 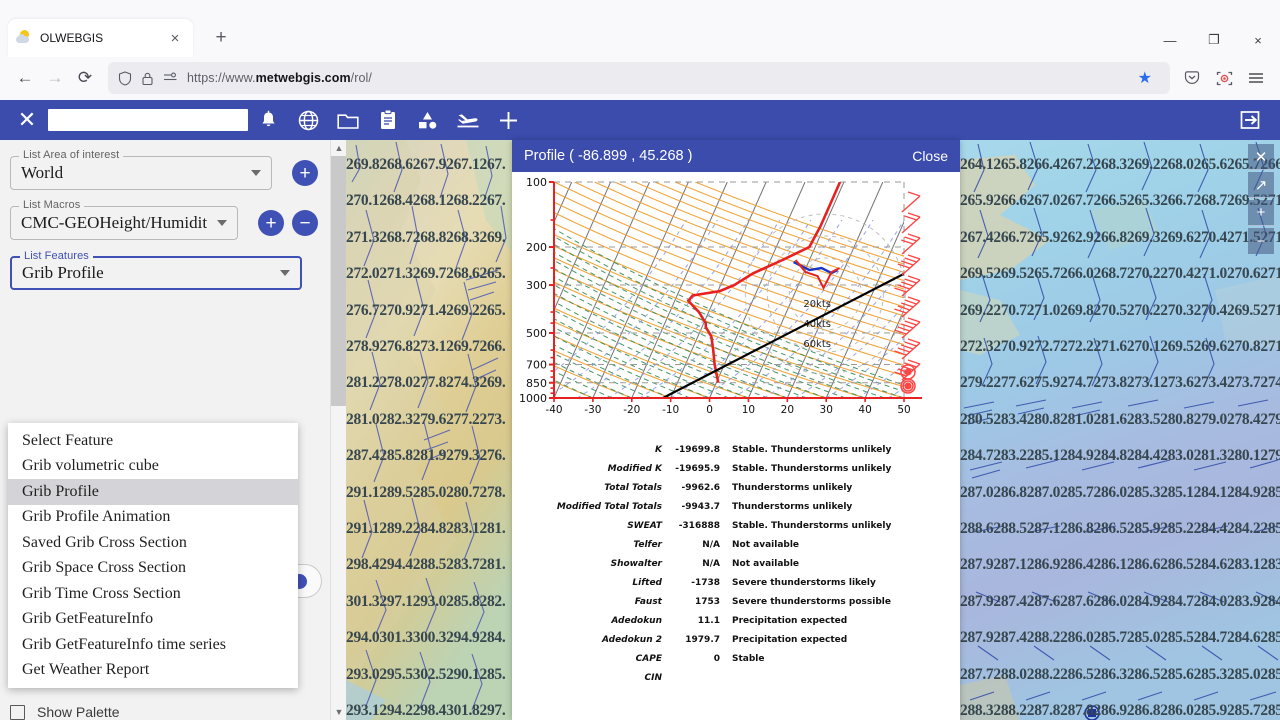 What do you see at coordinates (426, 638) in the screenshot?
I see `map-value-row: 294.0301.3300.3294.9284.` at bounding box center [426, 638].